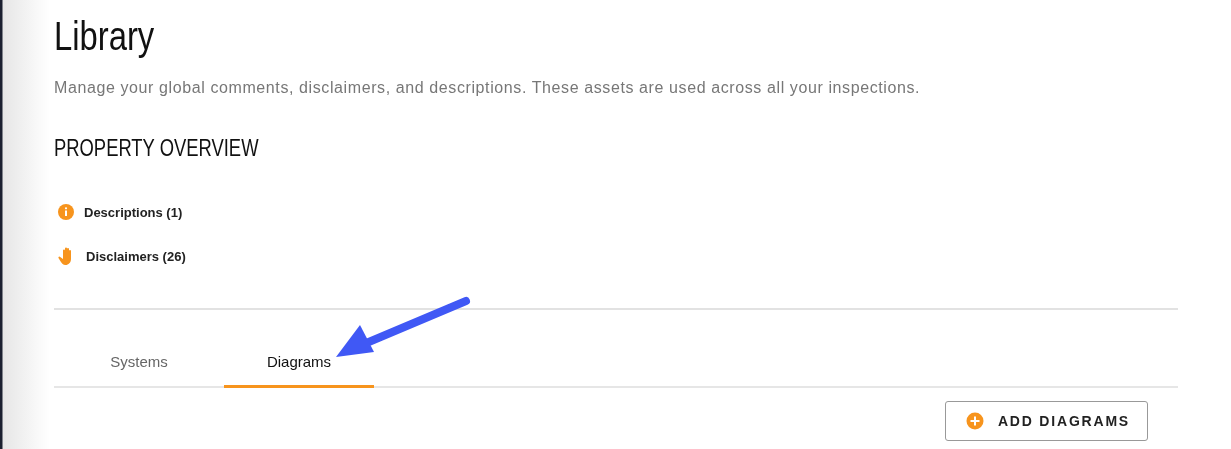  I want to click on page-description: Manage your global comments, disclaimers, and descriptions. These assets are used across all your inspections., so click(488, 88).